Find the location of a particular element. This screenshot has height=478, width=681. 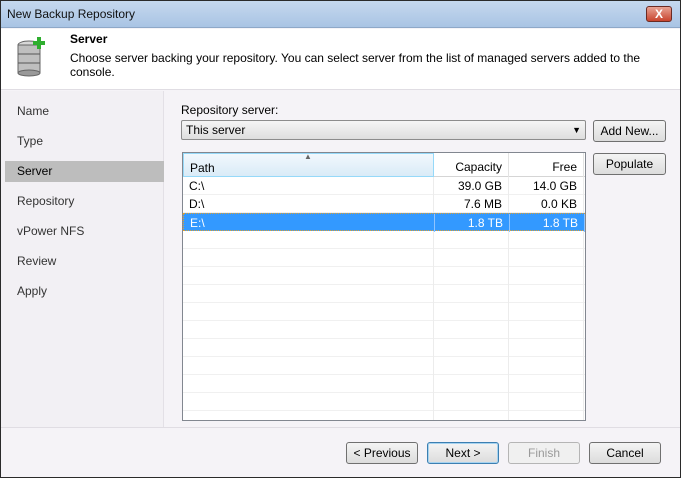

step-title: Server is located at coordinates (89, 39).